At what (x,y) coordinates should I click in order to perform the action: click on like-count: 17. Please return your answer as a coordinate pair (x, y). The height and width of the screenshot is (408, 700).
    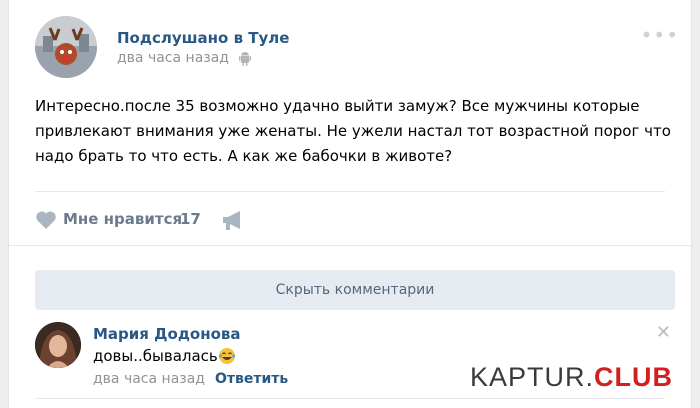
    Looking at the image, I should click on (190, 219).